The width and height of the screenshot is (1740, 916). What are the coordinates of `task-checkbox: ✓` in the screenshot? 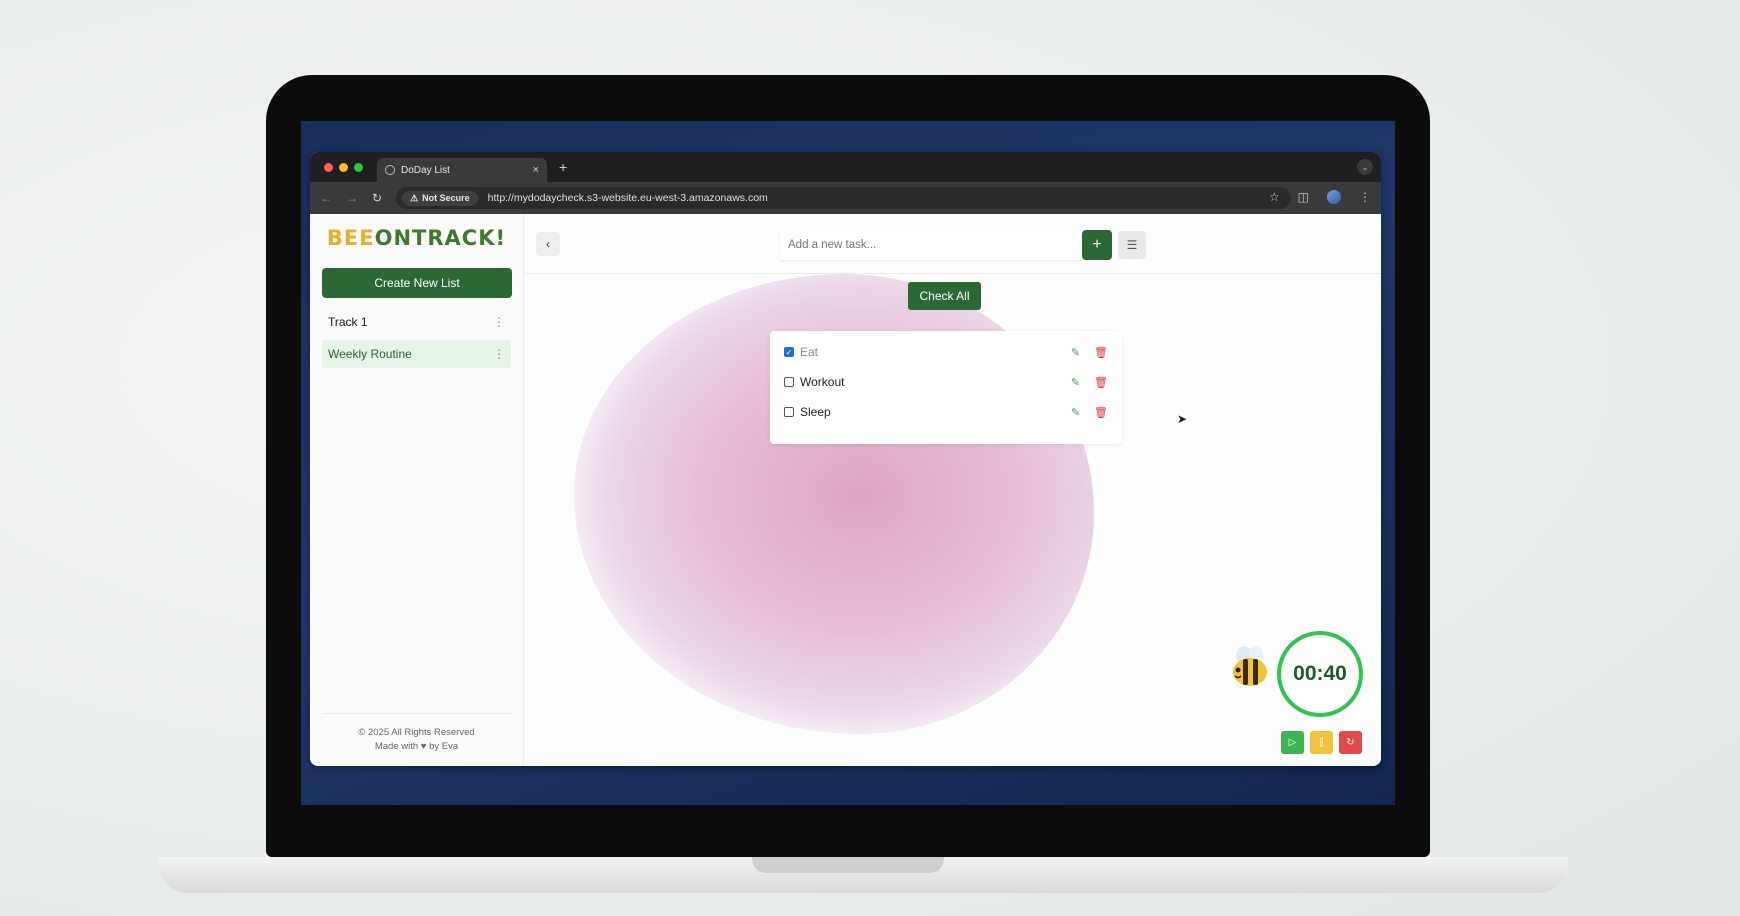 It's located at (789, 352).